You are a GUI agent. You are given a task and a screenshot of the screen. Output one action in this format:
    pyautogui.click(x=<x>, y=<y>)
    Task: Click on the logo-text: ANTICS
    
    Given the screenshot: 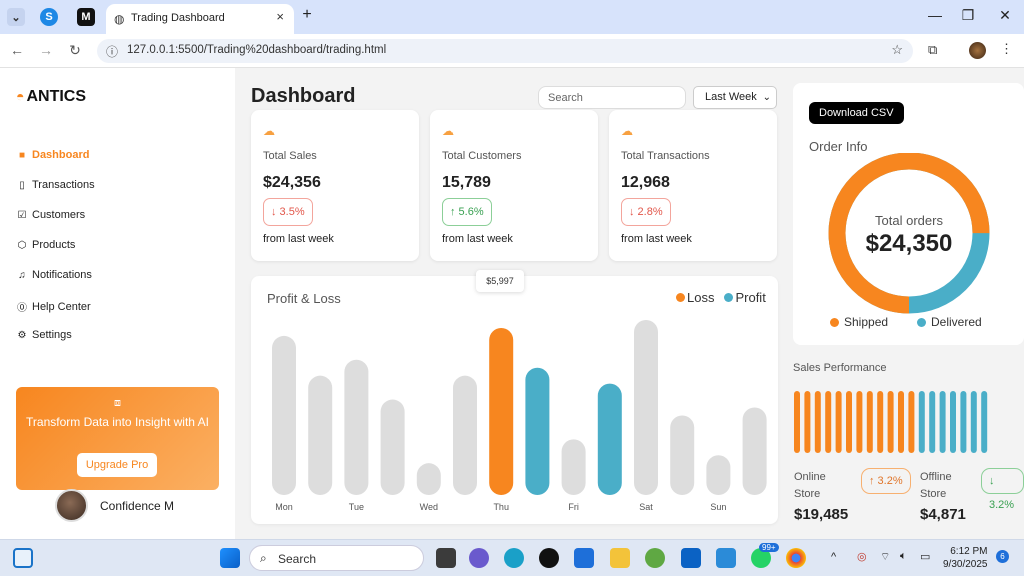 What is the action you would take?
    pyautogui.click(x=56, y=96)
    